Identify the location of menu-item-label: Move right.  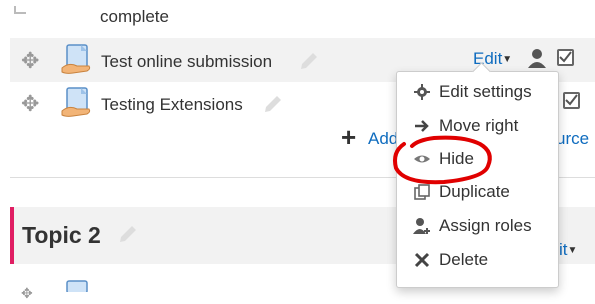
(479, 125).